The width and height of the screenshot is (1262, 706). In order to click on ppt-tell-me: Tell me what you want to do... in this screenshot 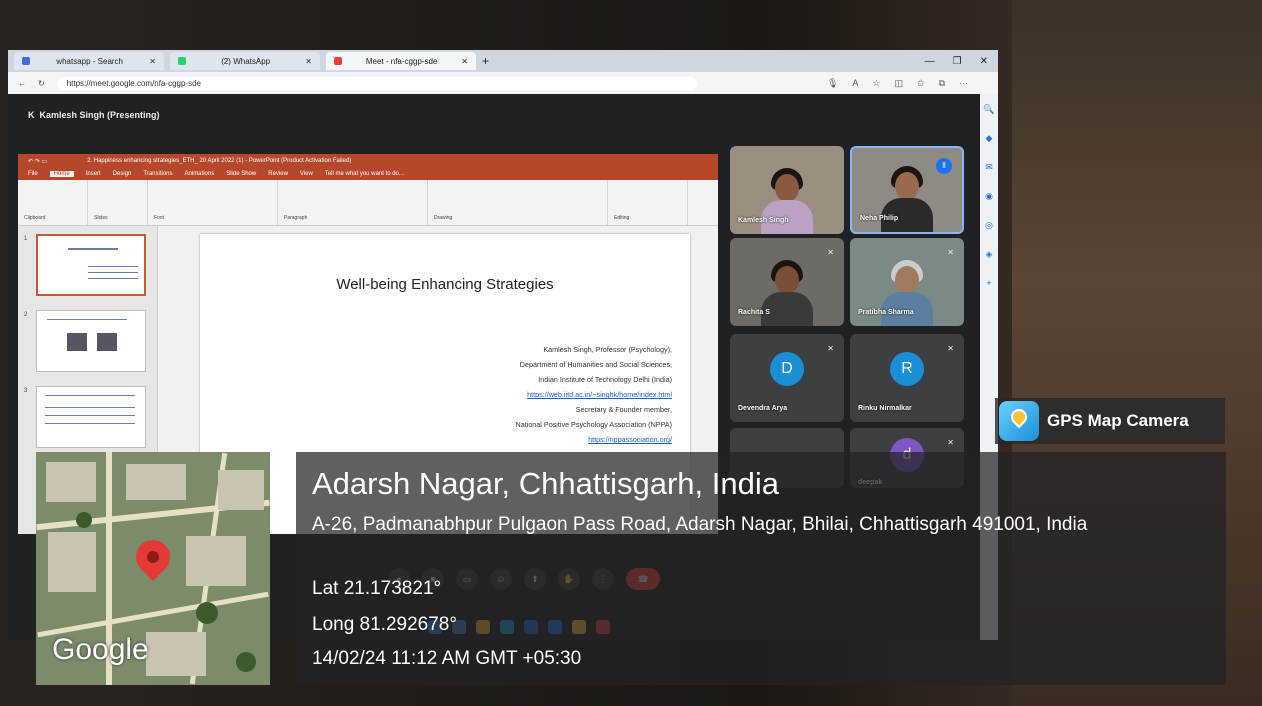, I will do `click(364, 174)`.